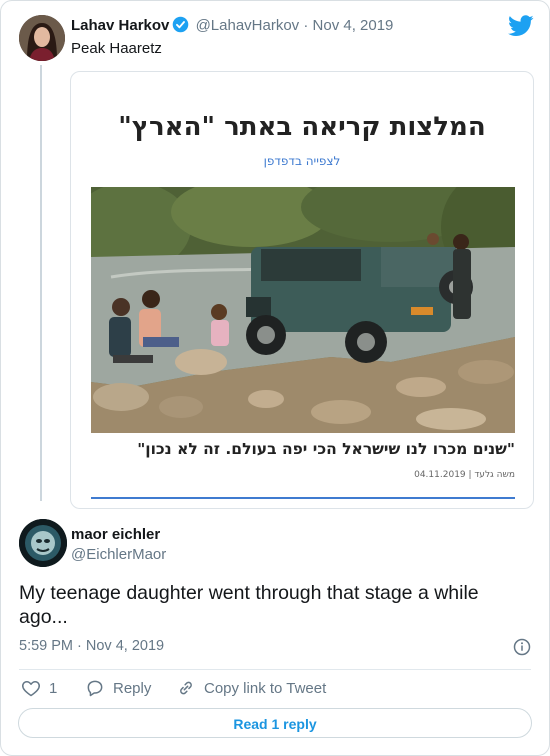 The width and height of the screenshot is (550, 756). Describe the element at coordinates (353, 25) in the screenshot. I see `tweet-date: Nov 4, 2019` at that location.